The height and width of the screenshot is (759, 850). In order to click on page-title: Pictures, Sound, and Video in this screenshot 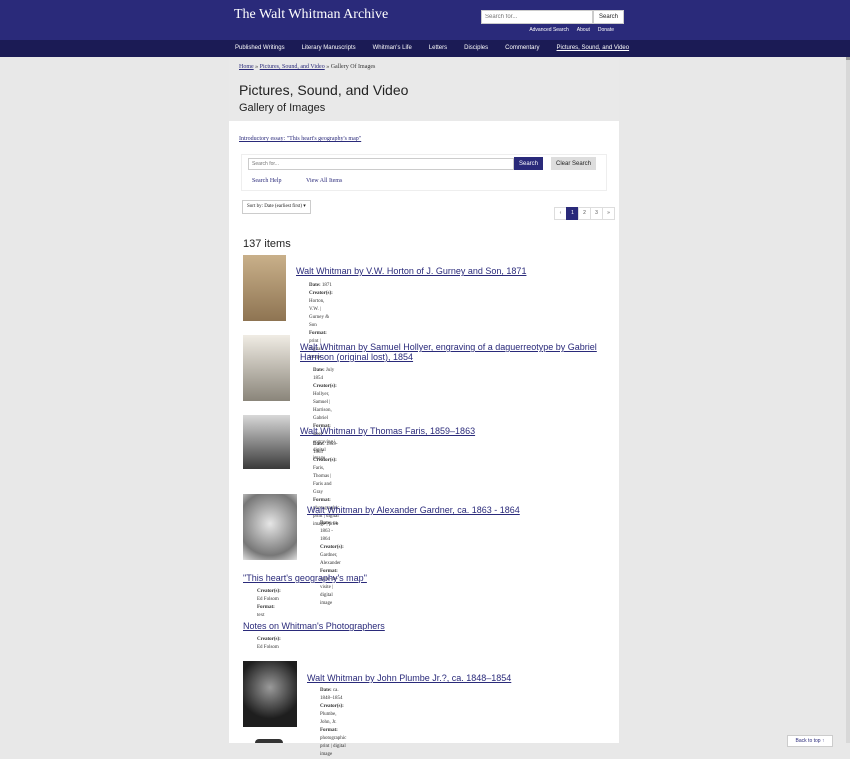, I will do `click(324, 90)`.